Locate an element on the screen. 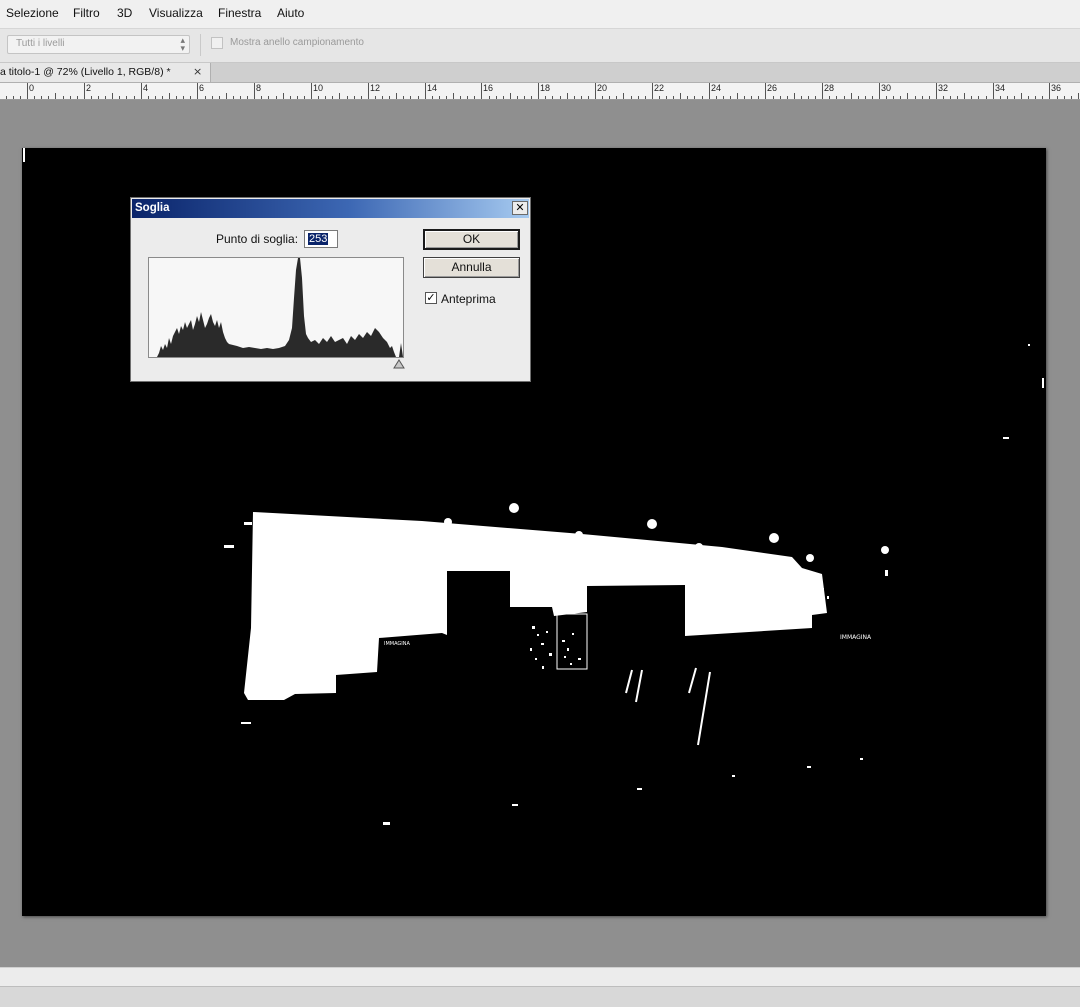 The width and height of the screenshot is (1080, 1007). close-icon: × is located at coordinates (197, 71).